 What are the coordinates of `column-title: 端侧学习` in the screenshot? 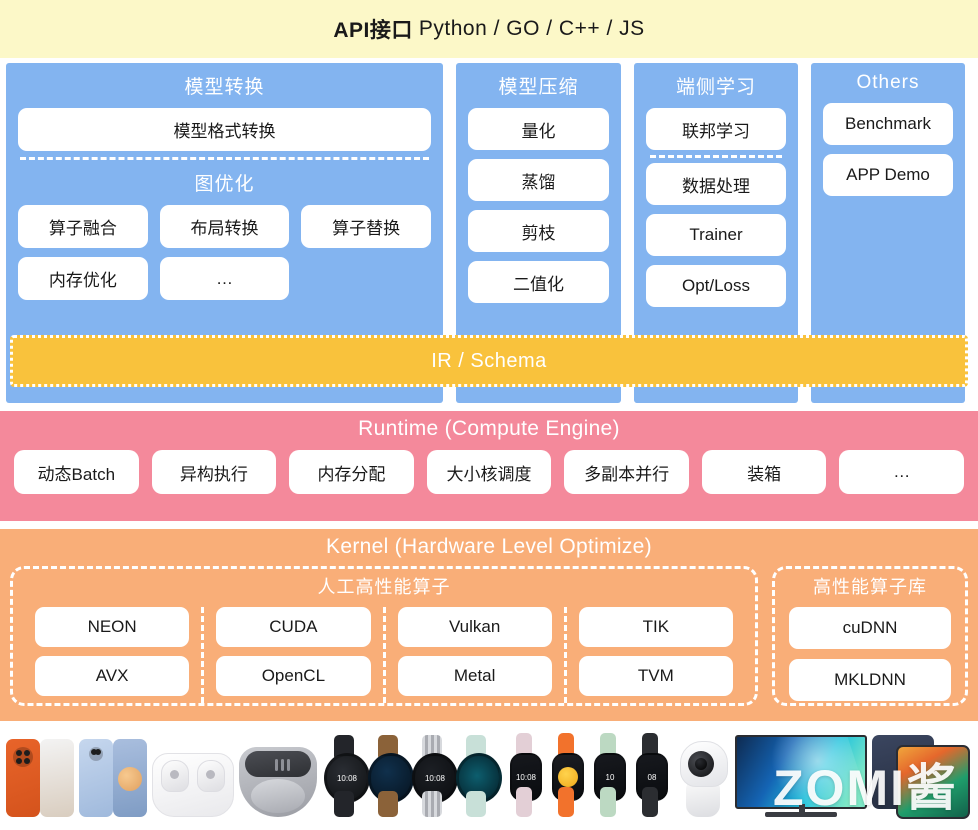 It's located at (715, 87).